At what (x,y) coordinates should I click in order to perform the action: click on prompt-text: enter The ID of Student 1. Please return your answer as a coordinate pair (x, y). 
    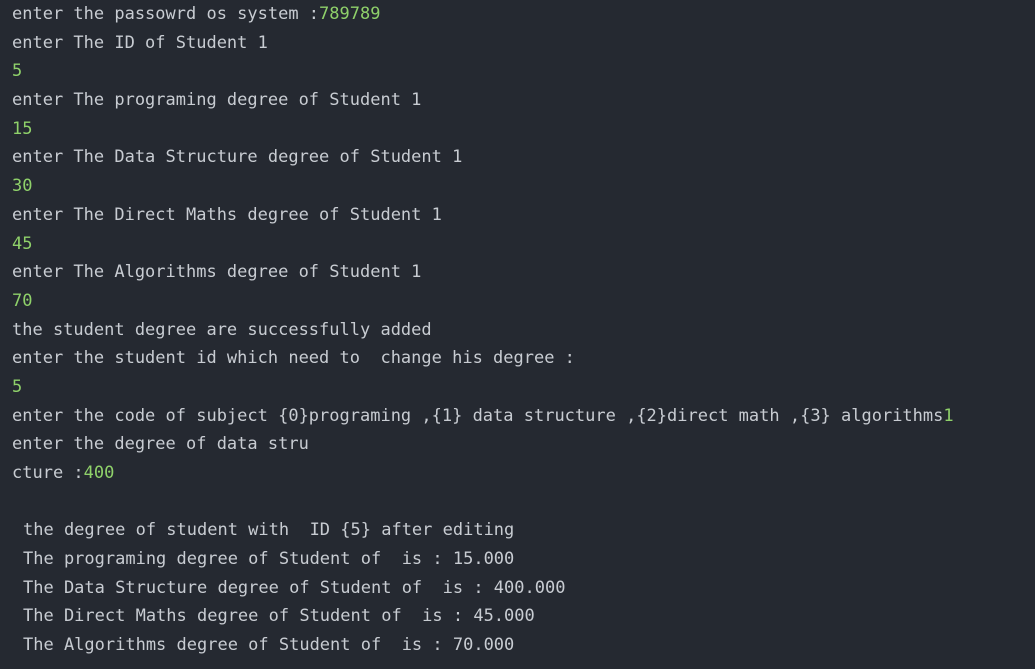
    Looking at the image, I should click on (140, 42).